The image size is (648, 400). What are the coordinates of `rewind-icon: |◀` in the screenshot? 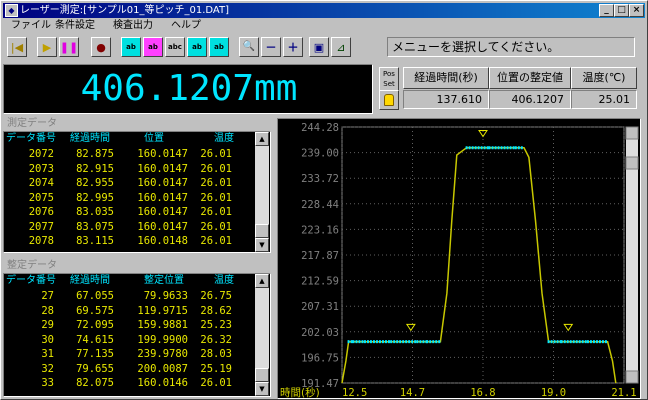 It's located at (17, 47).